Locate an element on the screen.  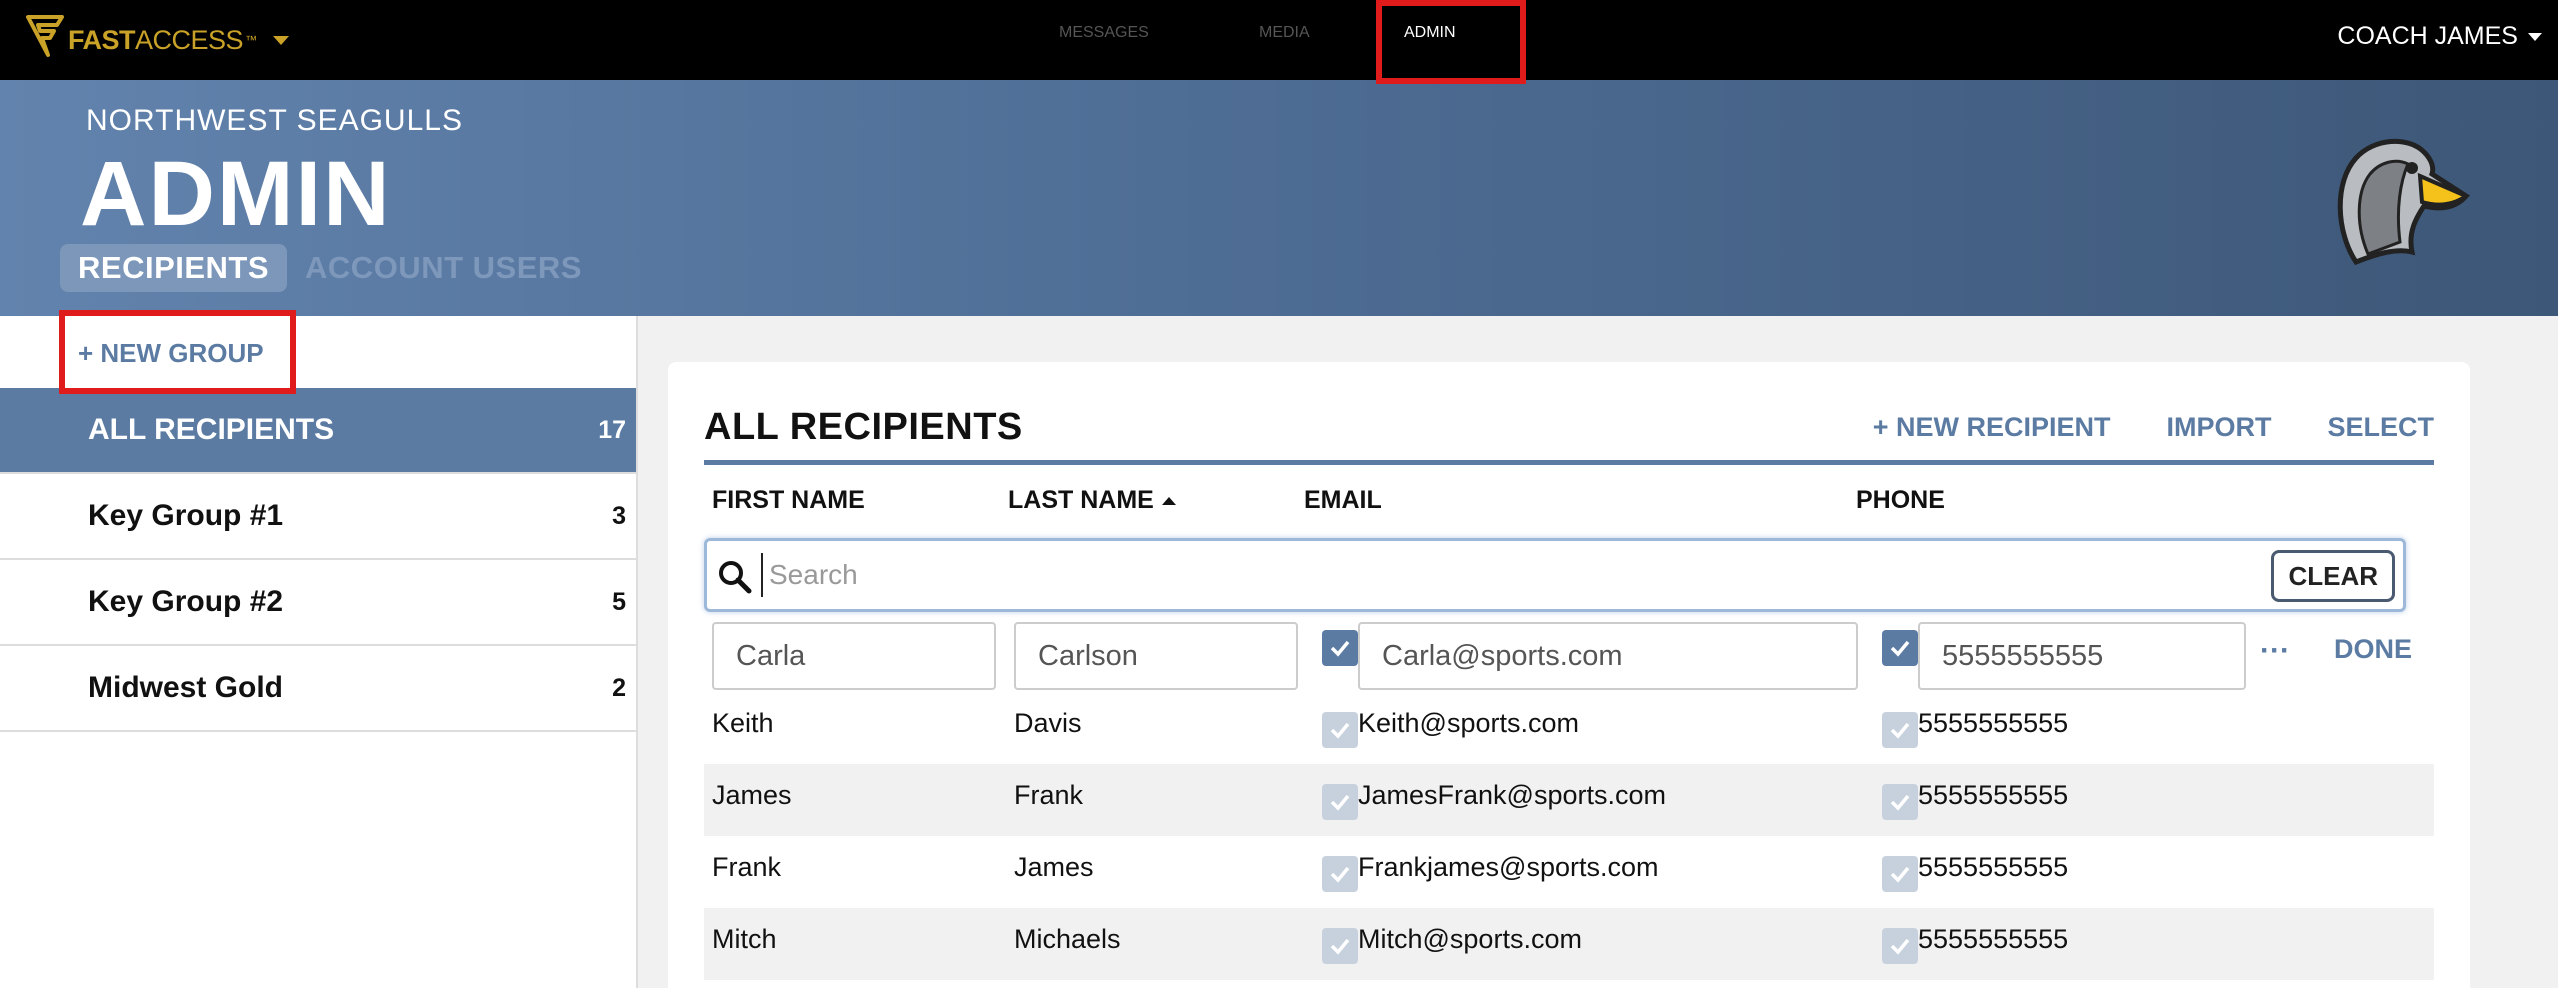
column-header-last-name: LAST NAME is located at coordinates (1092, 500).